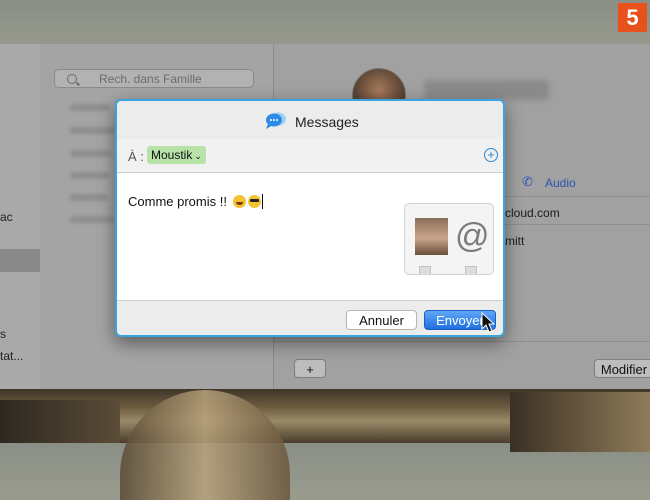 This screenshot has width=650, height=500. What do you see at coordinates (276, 120) in the screenshot?
I see `messages-icon` at bounding box center [276, 120].